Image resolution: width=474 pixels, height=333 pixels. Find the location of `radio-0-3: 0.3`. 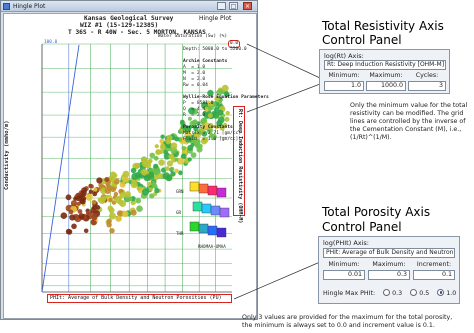

radio-0-3: 0.3 is located at coordinates (392, 293).